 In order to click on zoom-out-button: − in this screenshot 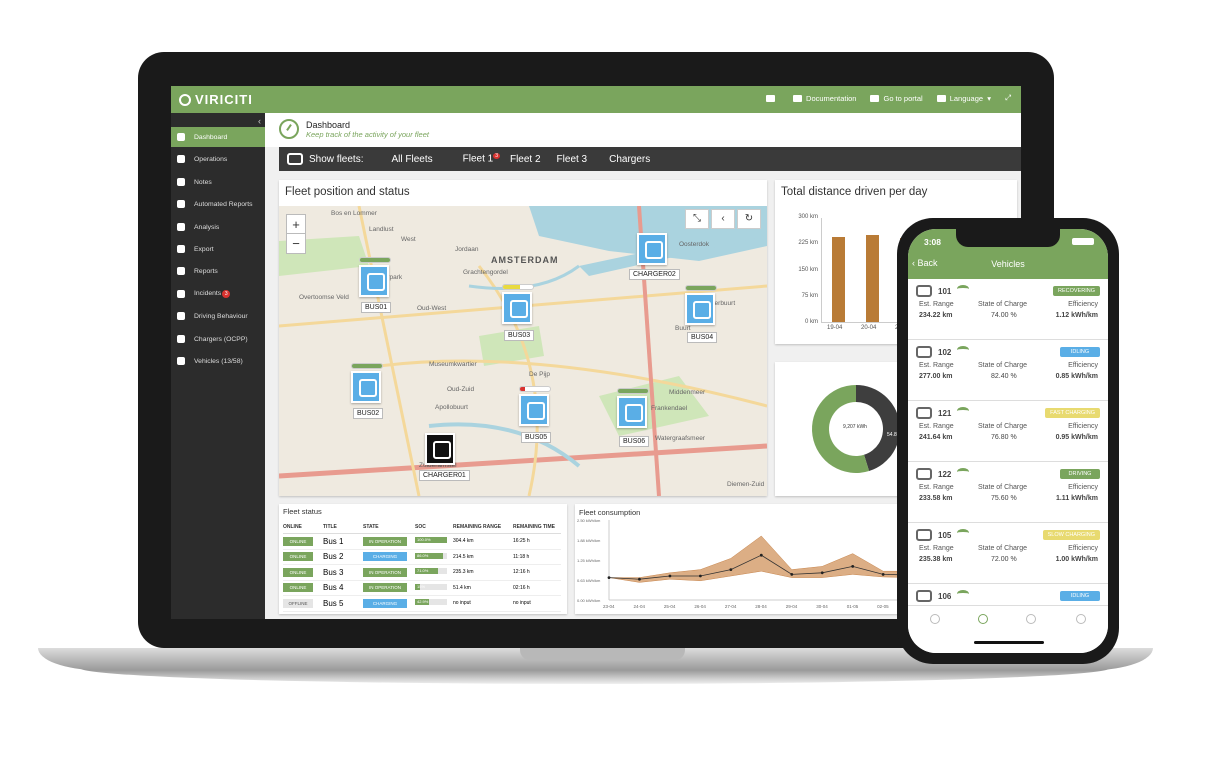, I will do `click(296, 243)`.